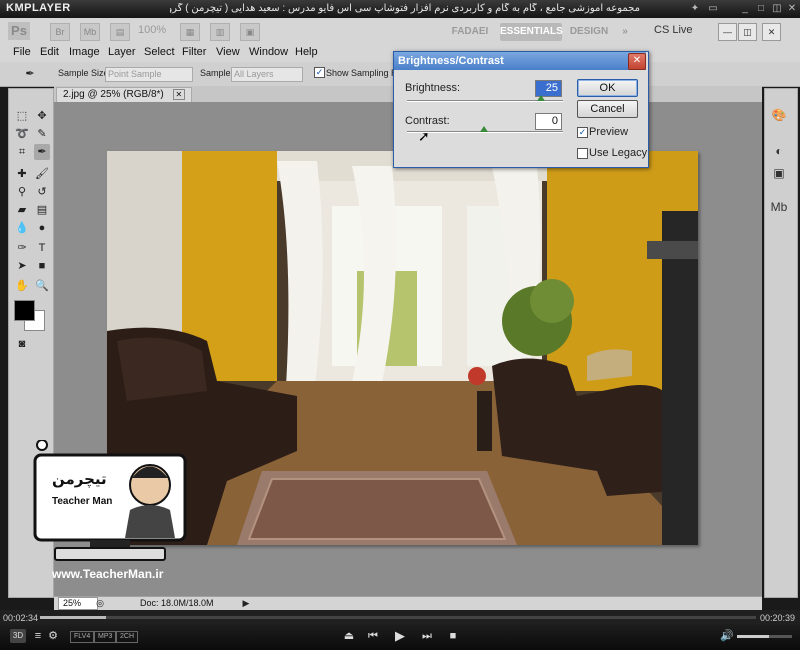 This screenshot has width=800, height=650. I want to click on healing-tool-icon: ✚, so click(22, 174).